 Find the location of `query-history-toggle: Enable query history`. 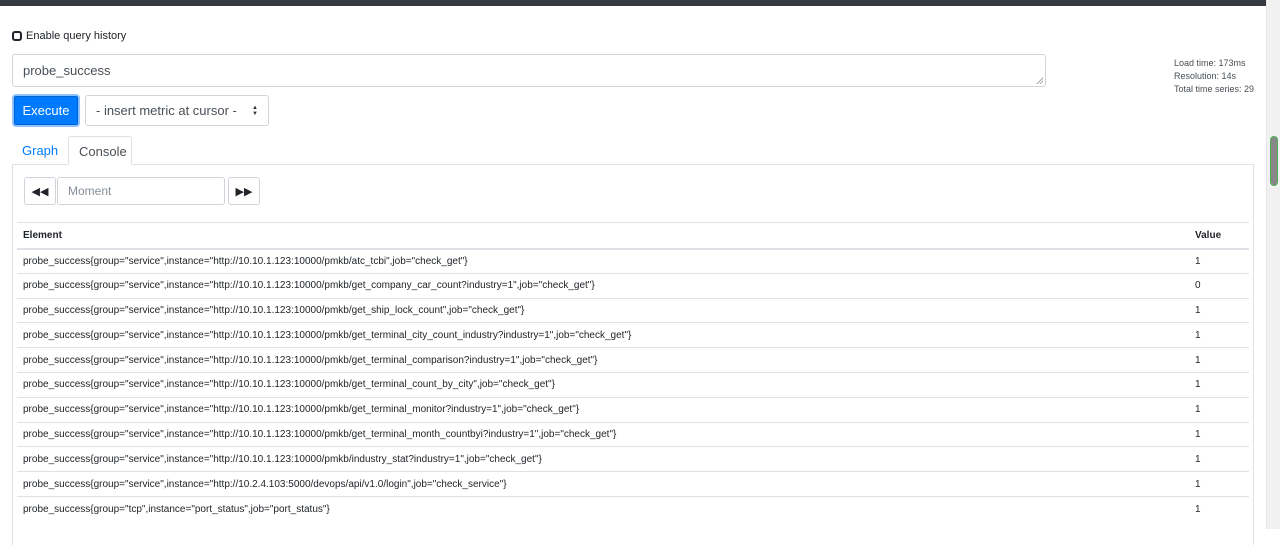

query-history-toggle: Enable query history is located at coordinates (69, 36).